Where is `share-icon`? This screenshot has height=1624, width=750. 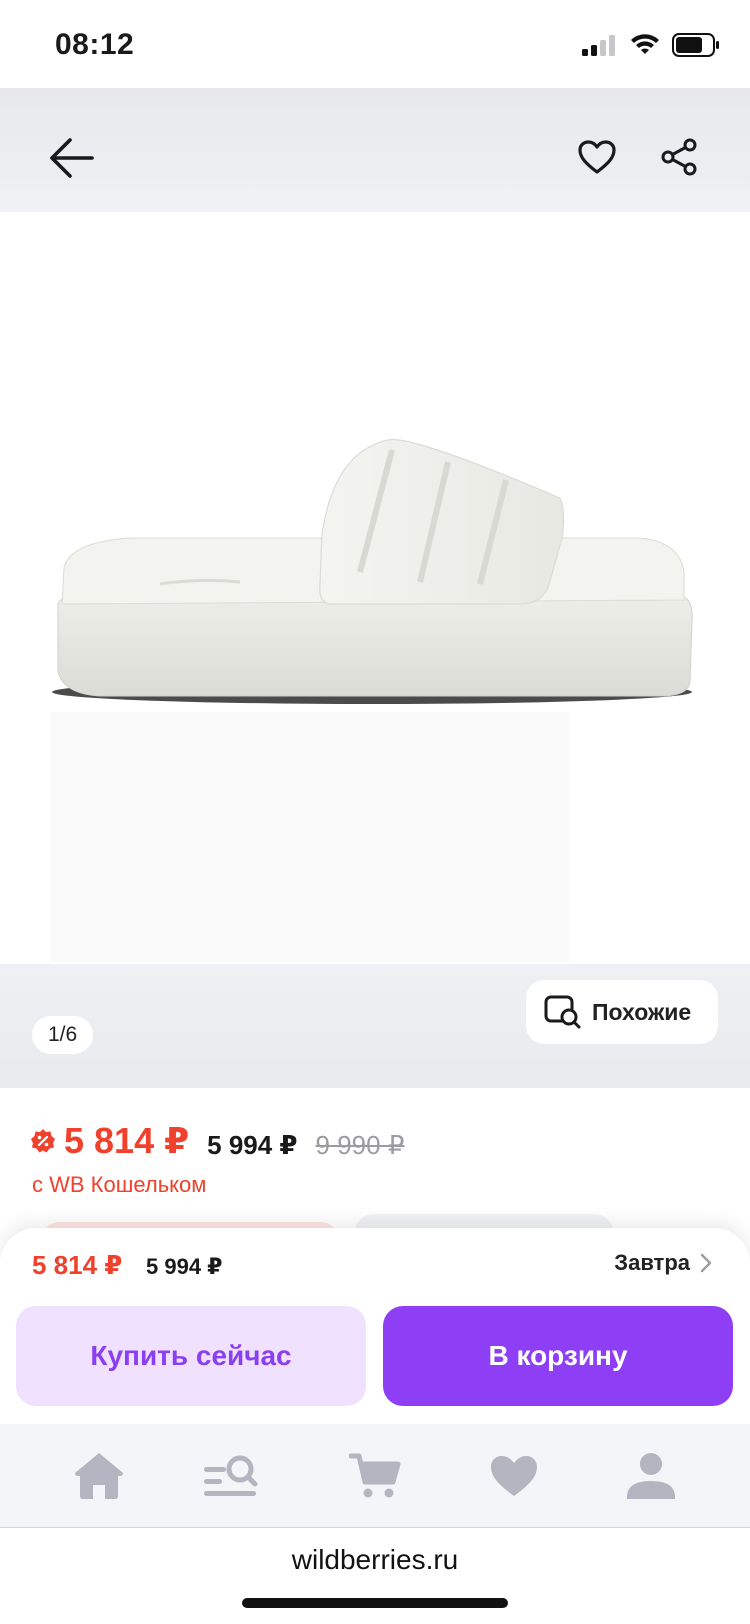 share-icon is located at coordinates (679, 157).